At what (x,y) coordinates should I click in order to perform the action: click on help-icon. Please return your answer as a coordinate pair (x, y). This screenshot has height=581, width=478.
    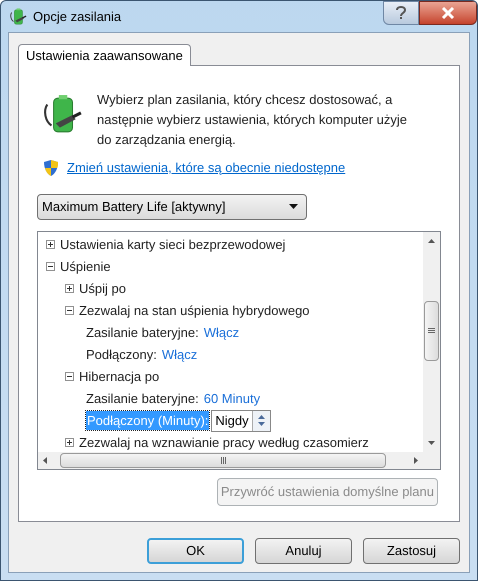
    Looking at the image, I should click on (401, 13).